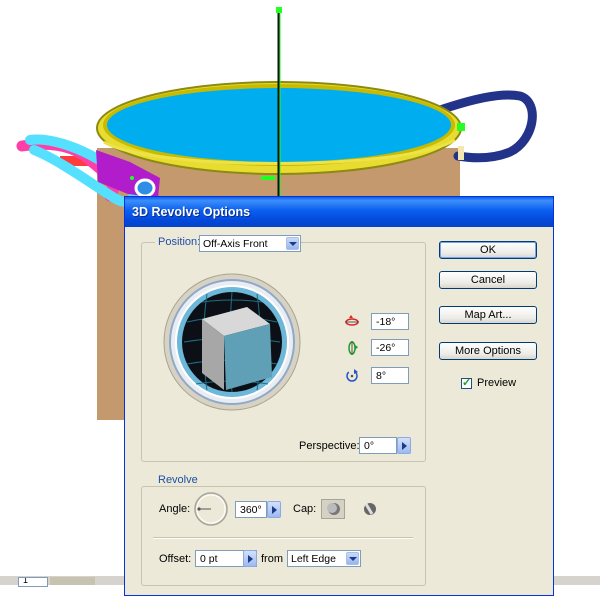 The height and width of the screenshot is (596, 600). Describe the element at coordinates (175, 559) in the screenshot. I see `offset-label: Offset:` at that location.